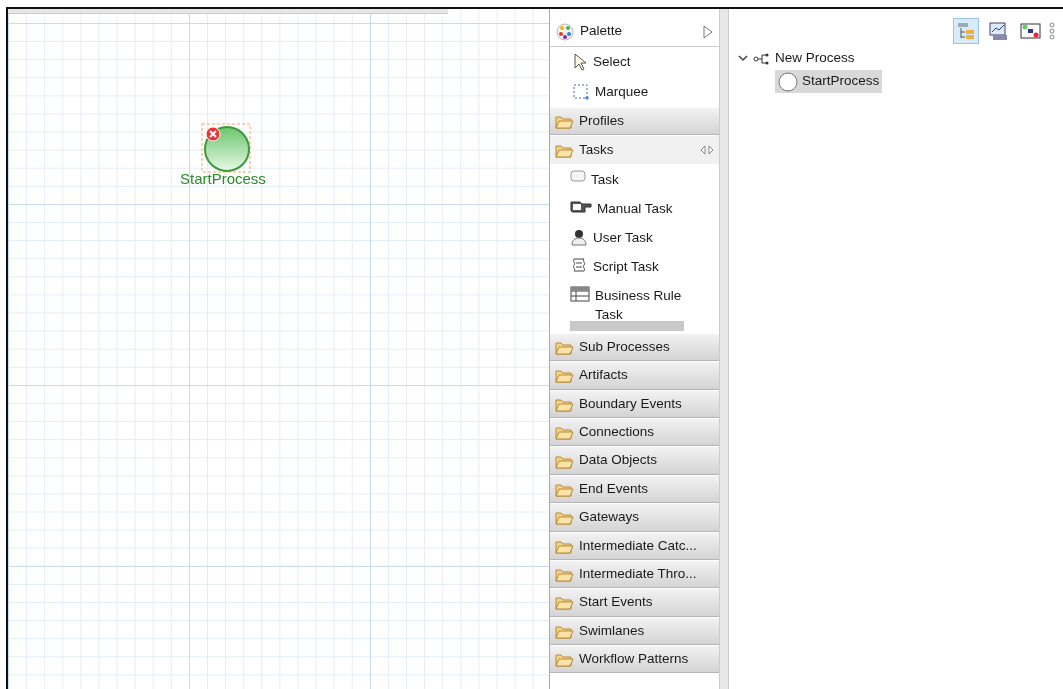 This screenshot has height=689, width=1063. What do you see at coordinates (998, 31) in the screenshot?
I see `chart-icon` at bounding box center [998, 31].